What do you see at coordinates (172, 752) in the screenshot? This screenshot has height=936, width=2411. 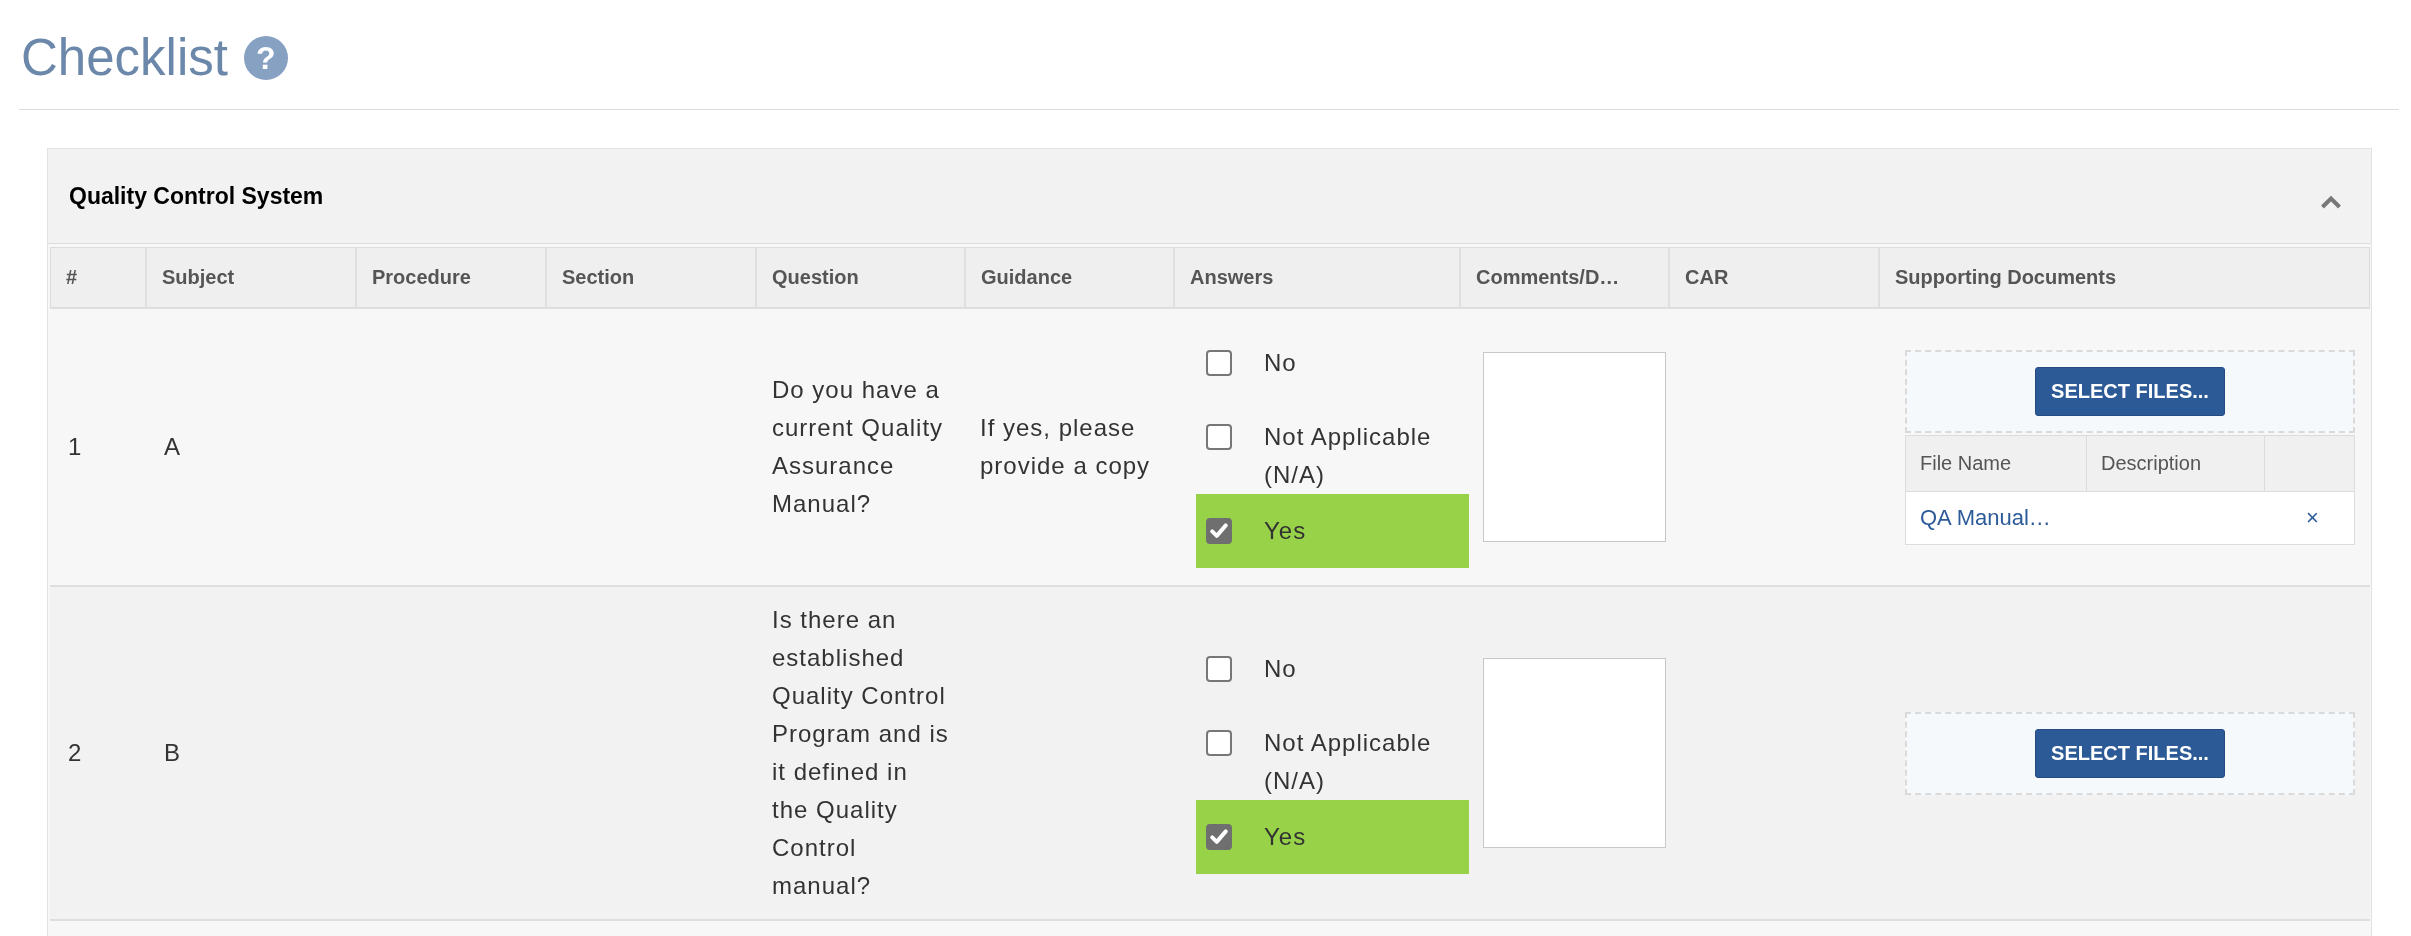 I see `subject-text: B` at bounding box center [172, 752].